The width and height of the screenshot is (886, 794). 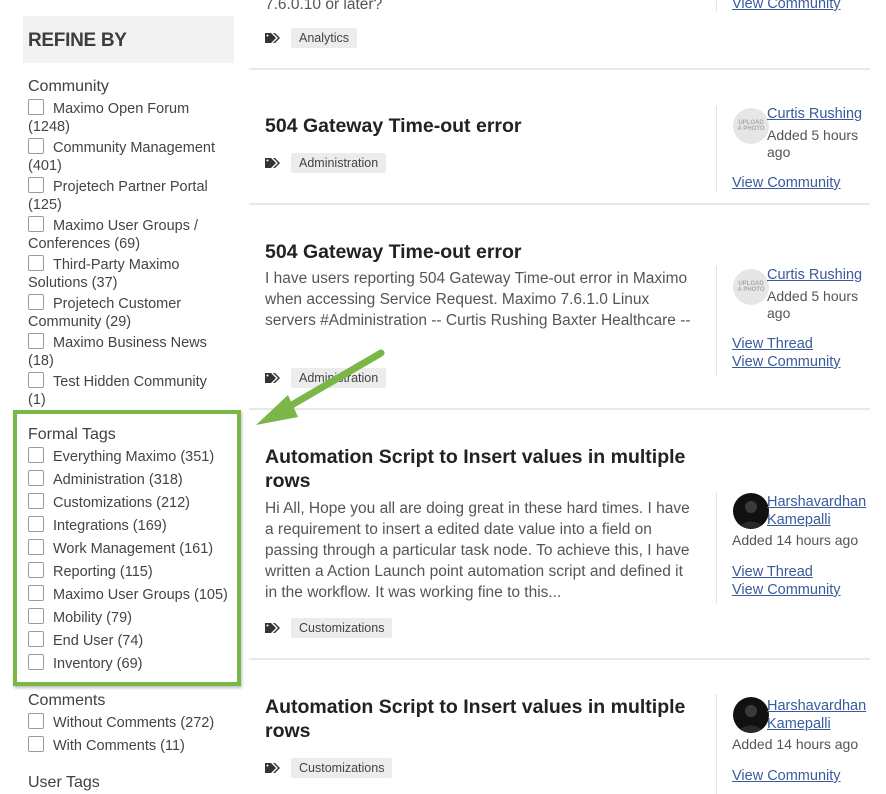 I want to click on community-filter-title: Community, so click(x=68, y=86).